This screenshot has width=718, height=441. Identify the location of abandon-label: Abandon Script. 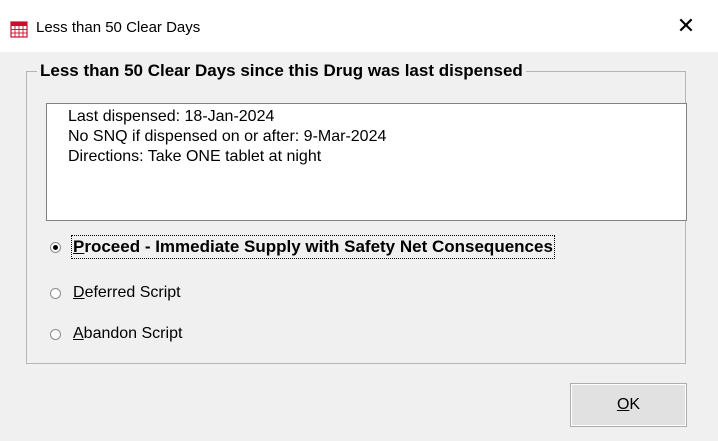
(127, 334).